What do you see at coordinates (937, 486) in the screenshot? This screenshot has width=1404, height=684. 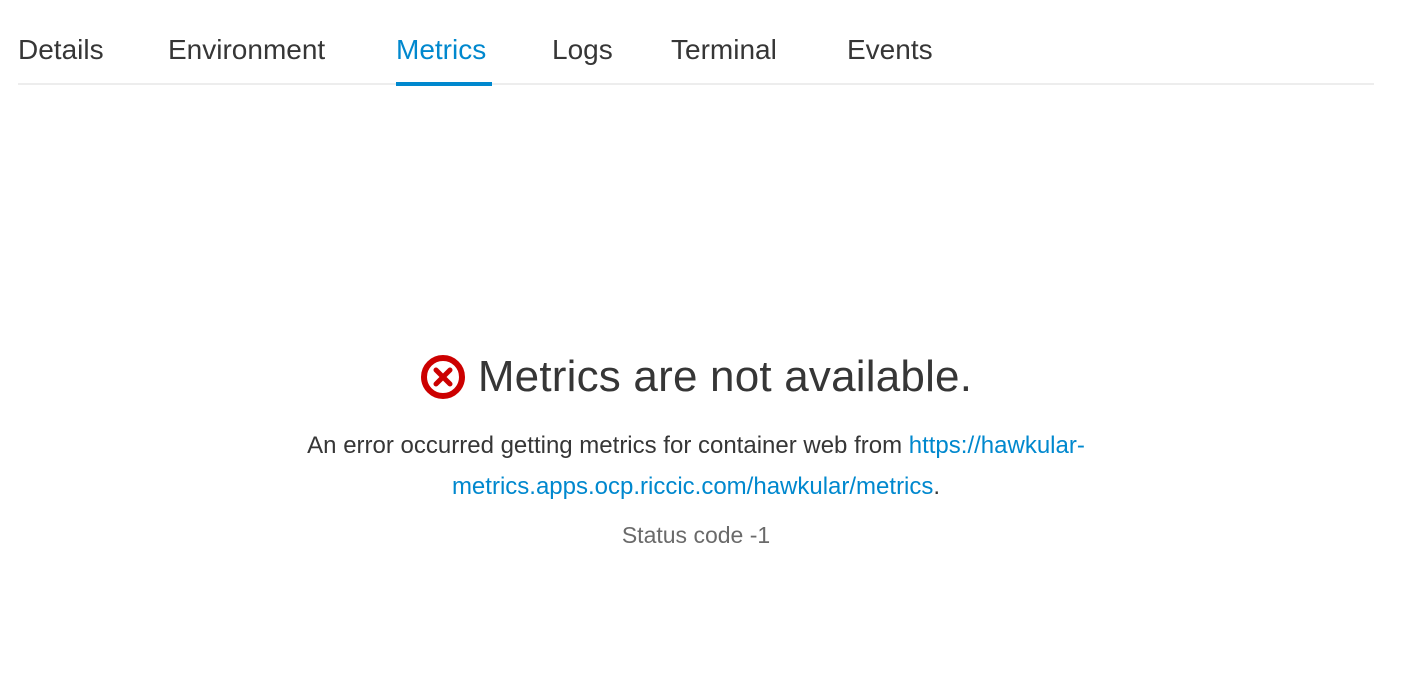 I see `error-message-suffix: .` at bounding box center [937, 486].